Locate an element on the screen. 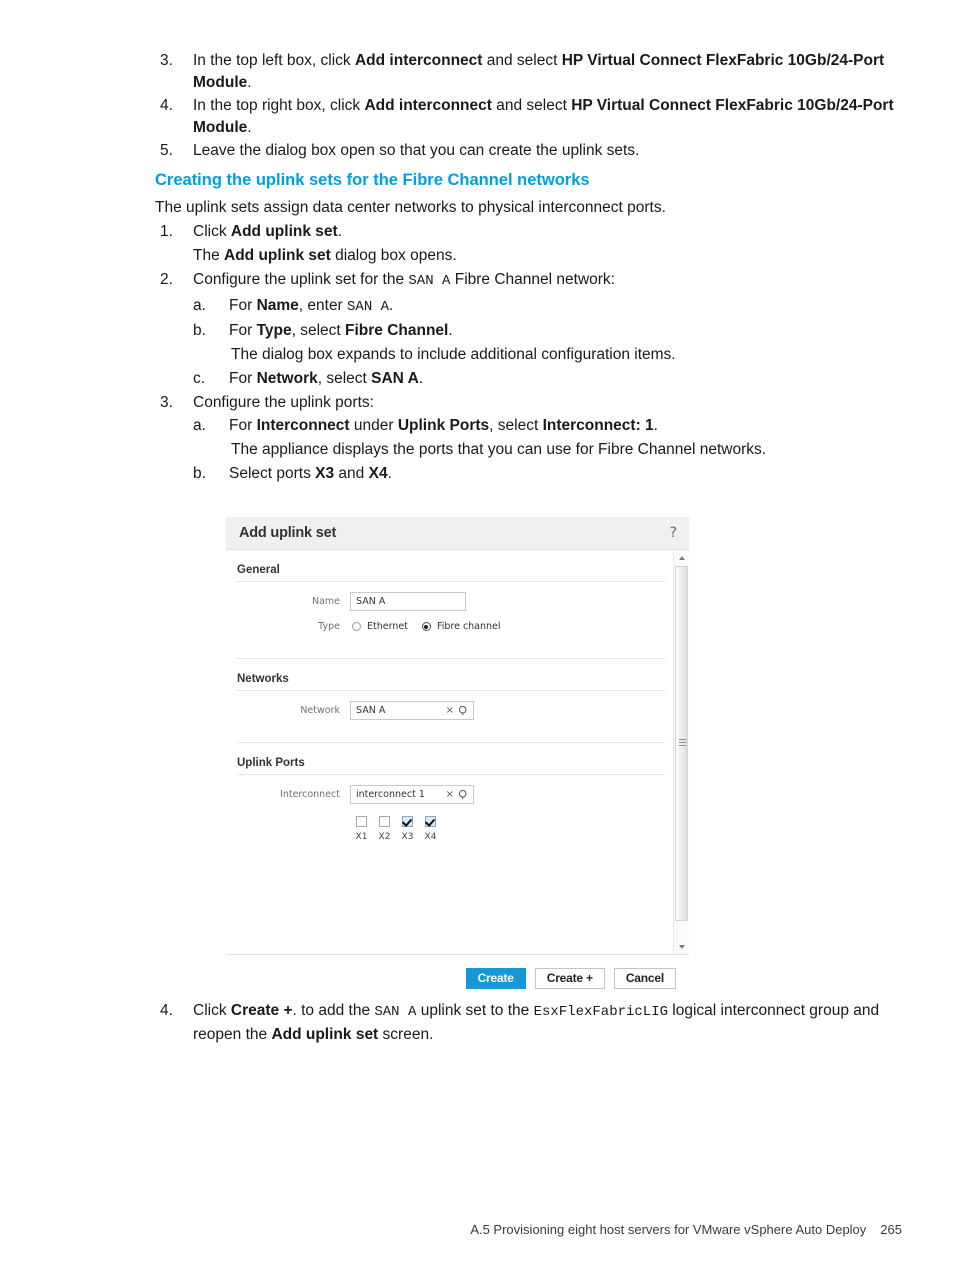 This screenshot has width=954, height=1271. interconnect-combo-wrap: interconnect 1 × is located at coordinates (412, 794).